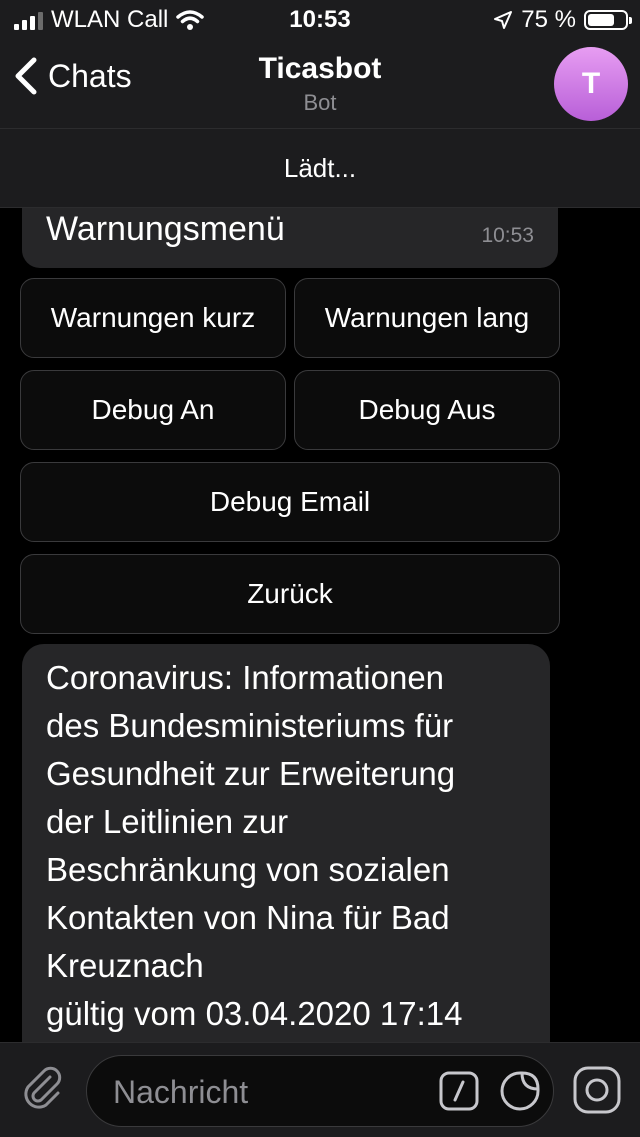 The width and height of the screenshot is (640, 1137). What do you see at coordinates (597, 1090) in the screenshot?
I see `camera-icon` at bounding box center [597, 1090].